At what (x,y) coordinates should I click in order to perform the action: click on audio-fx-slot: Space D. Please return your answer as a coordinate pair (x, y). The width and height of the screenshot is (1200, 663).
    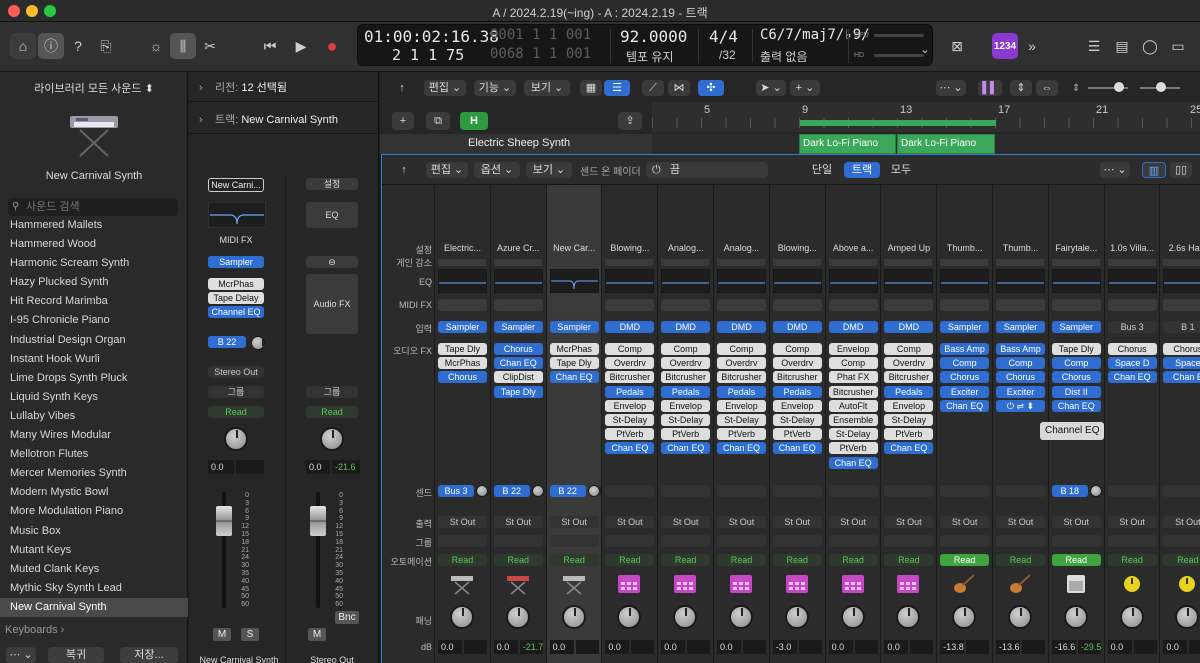
    Looking at the image, I should click on (1132, 363).